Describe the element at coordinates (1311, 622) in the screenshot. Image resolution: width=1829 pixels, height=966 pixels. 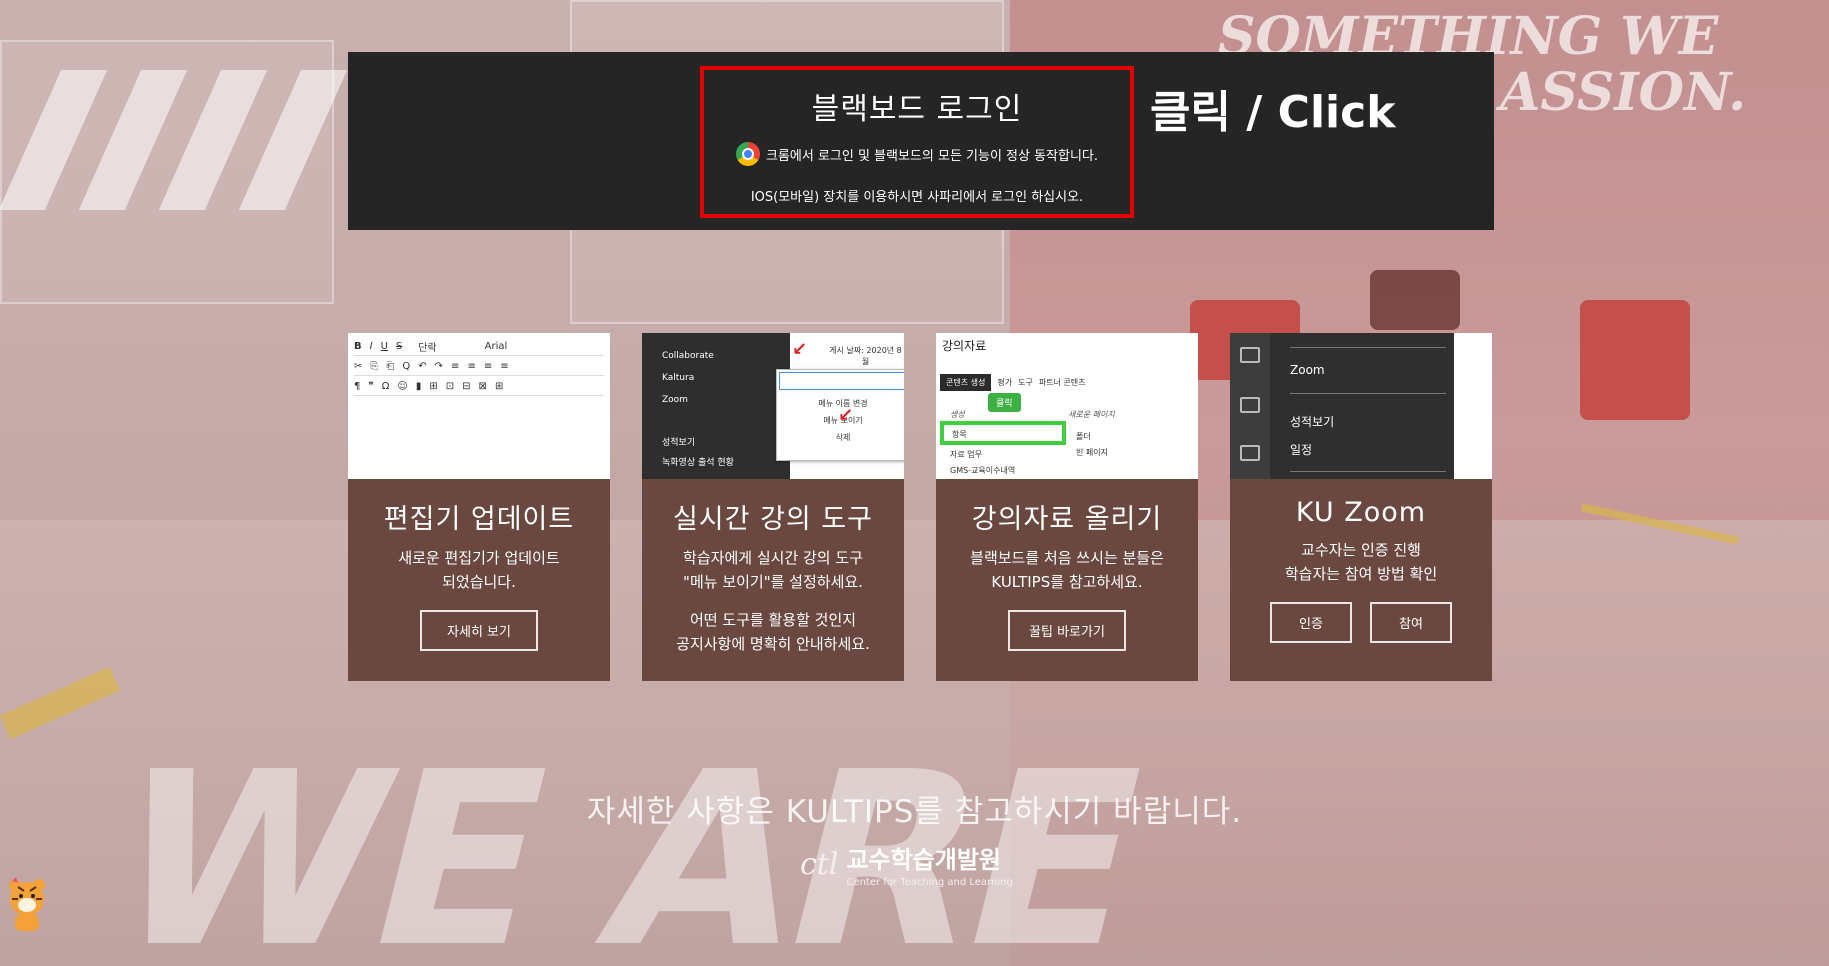
I see `auth-button: 인증` at that location.